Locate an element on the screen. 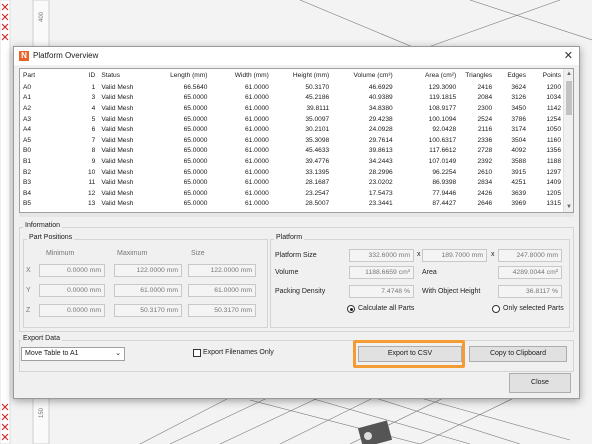 Image resolution: width=592 pixels, height=444 pixels. cell-part: B3 is located at coordinates (27, 183).